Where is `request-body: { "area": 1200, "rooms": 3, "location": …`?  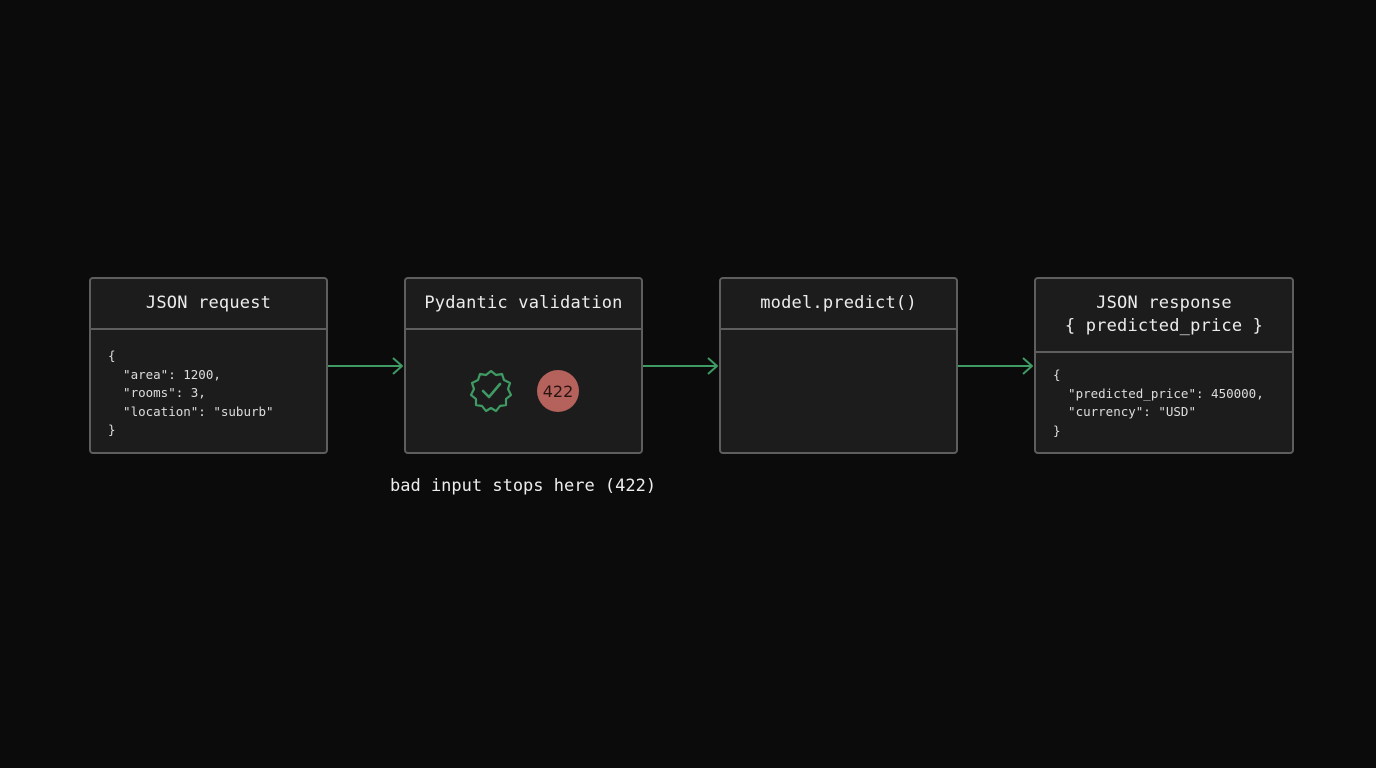
request-body: { "area": 1200, "rooms": 3, "location": … is located at coordinates (208, 385).